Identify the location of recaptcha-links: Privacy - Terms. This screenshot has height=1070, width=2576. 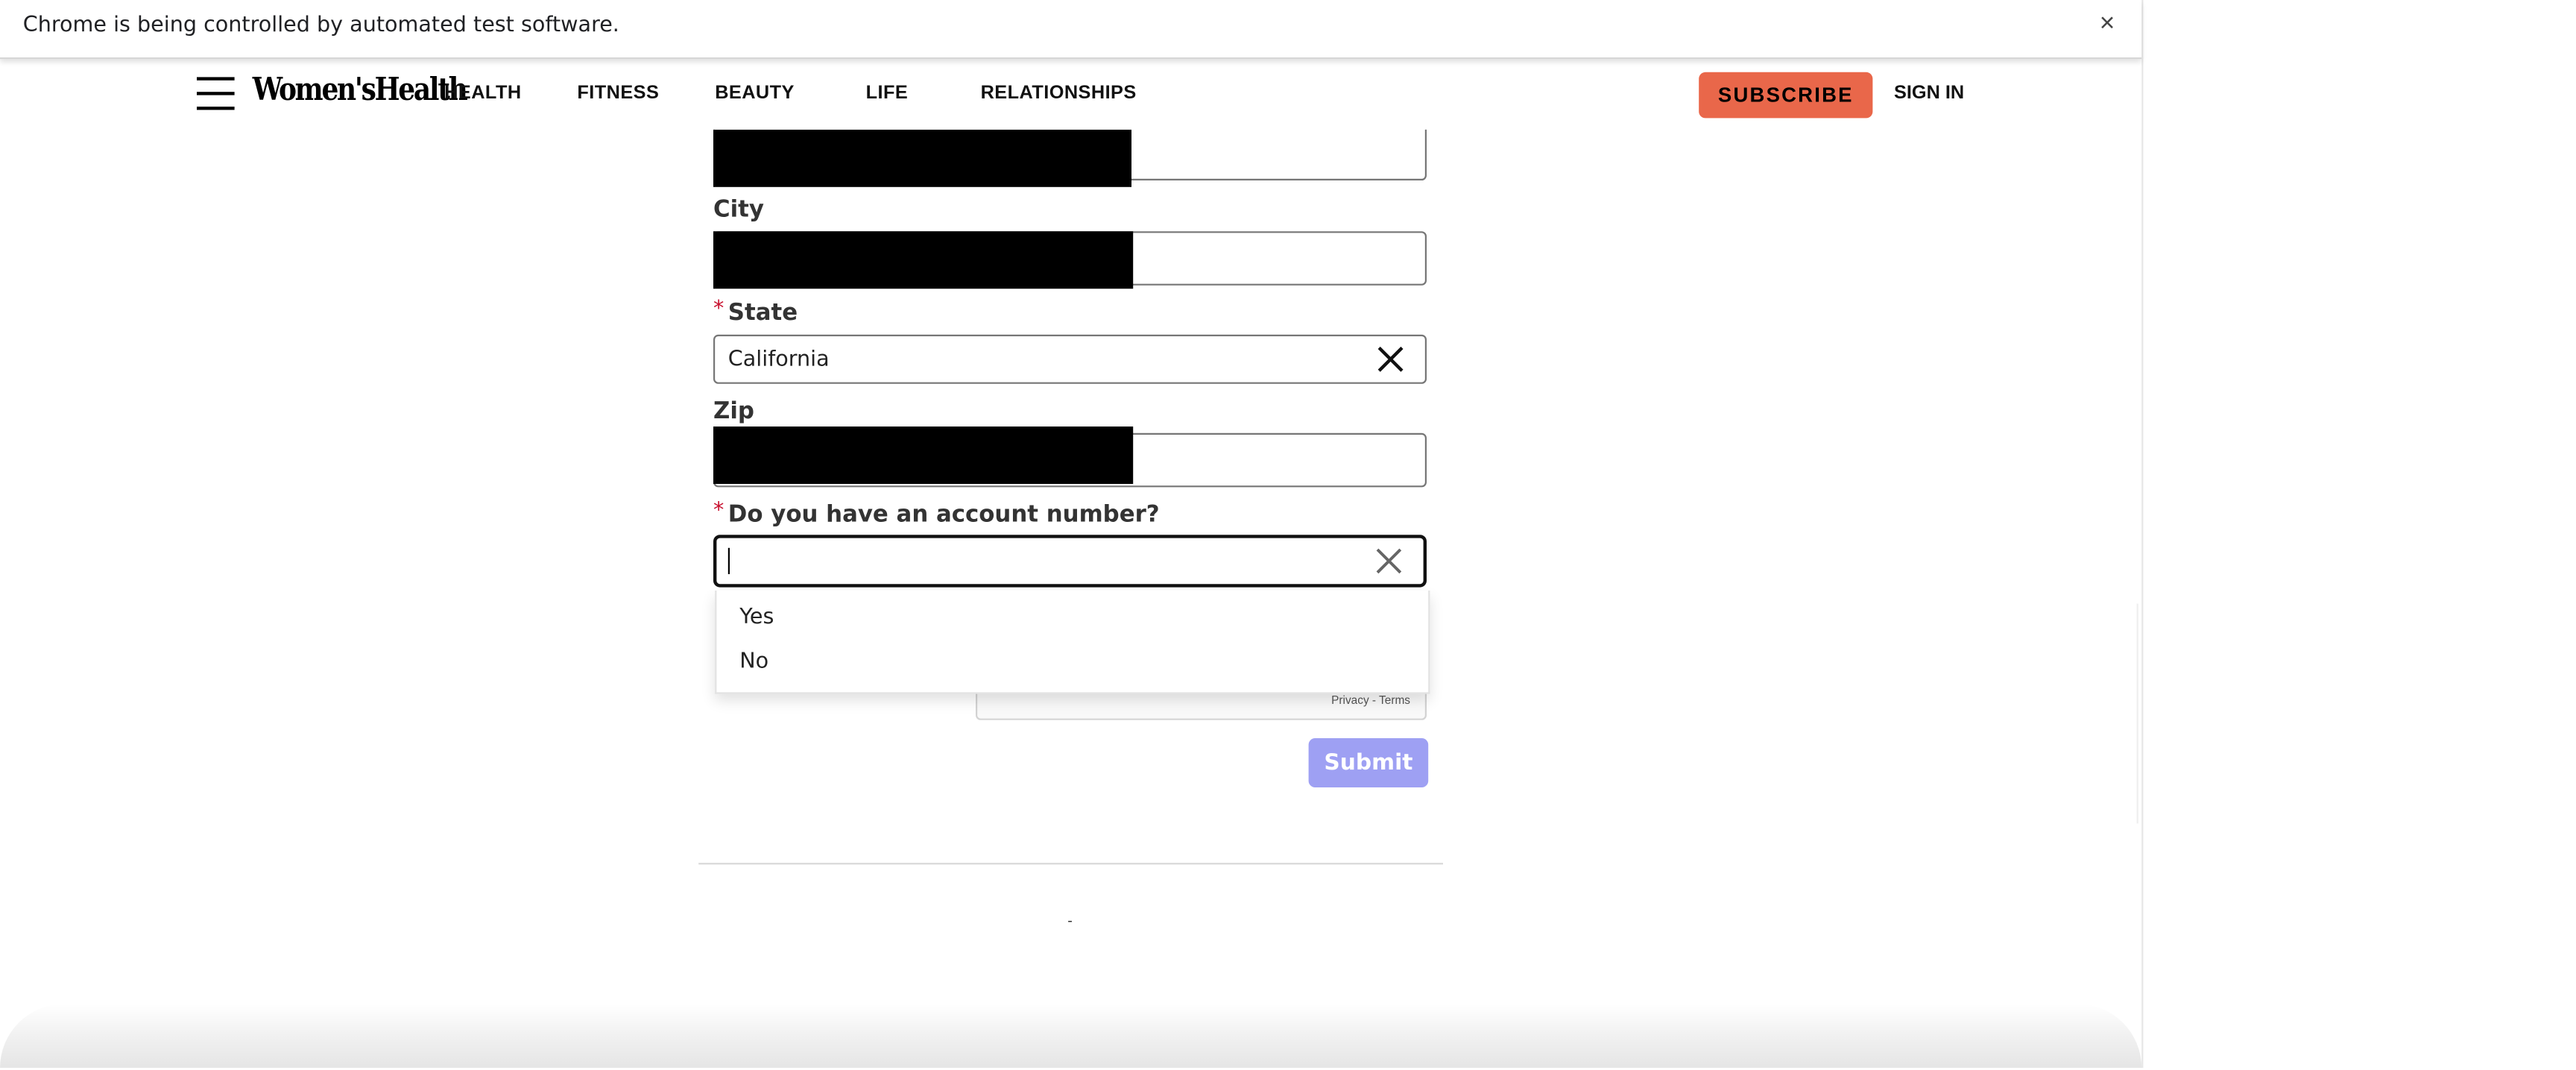
(1370, 701).